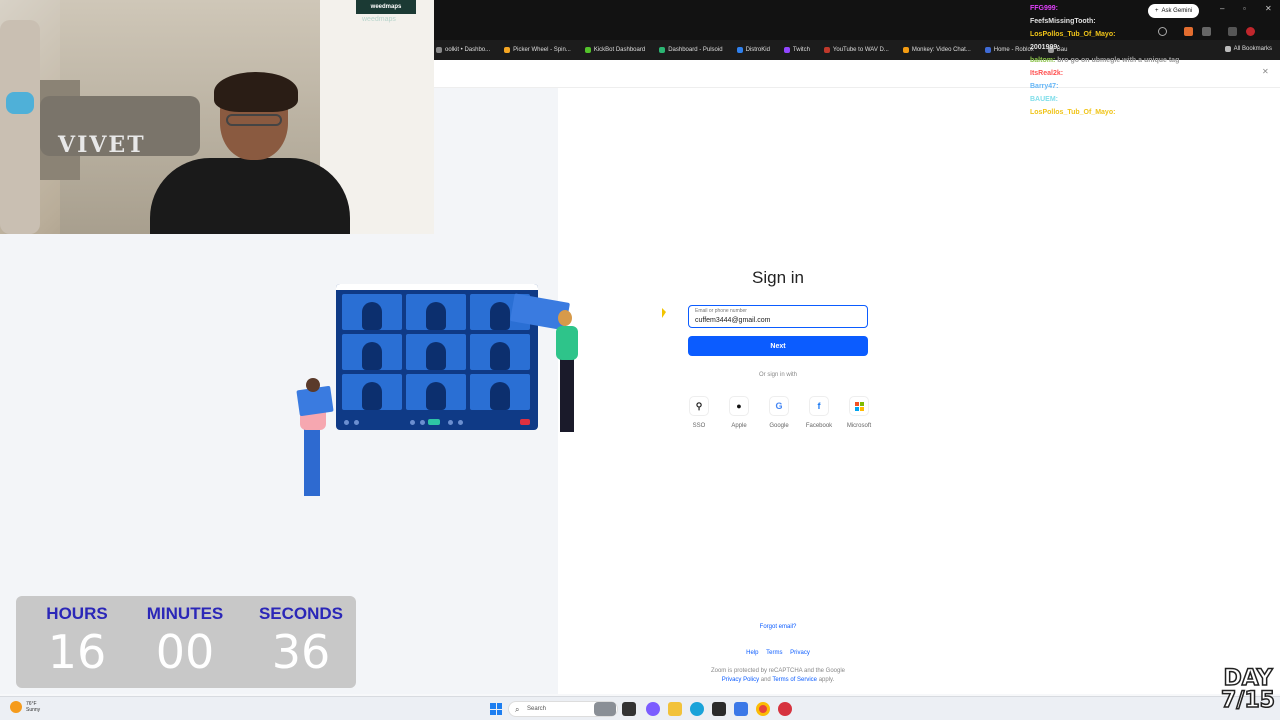  Describe the element at coordinates (250, 153) in the screenshot. I see `streamer` at that location.